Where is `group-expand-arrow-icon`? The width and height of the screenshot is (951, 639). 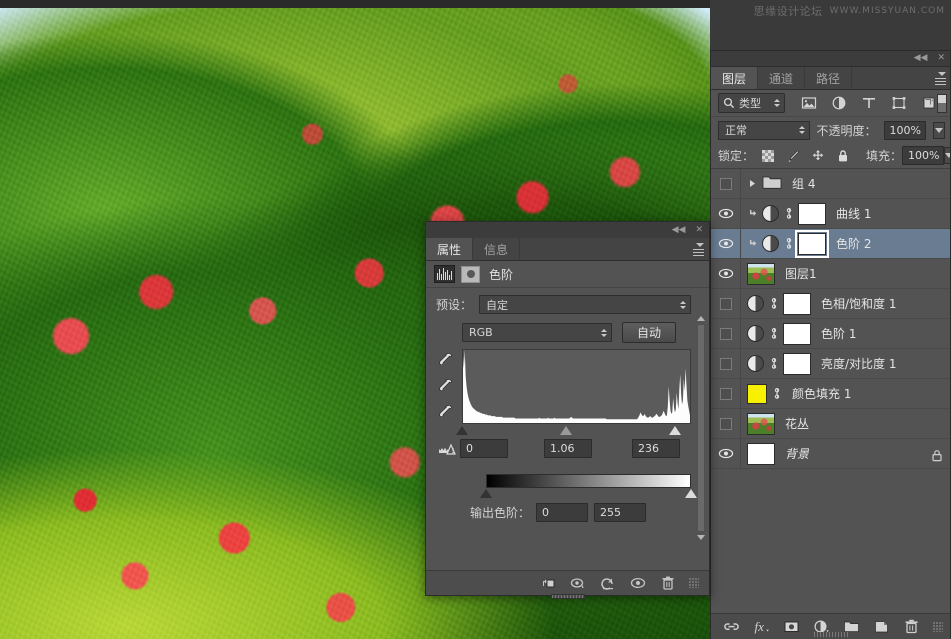 group-expand-arrow-icon is located at coordinates (752, 183).